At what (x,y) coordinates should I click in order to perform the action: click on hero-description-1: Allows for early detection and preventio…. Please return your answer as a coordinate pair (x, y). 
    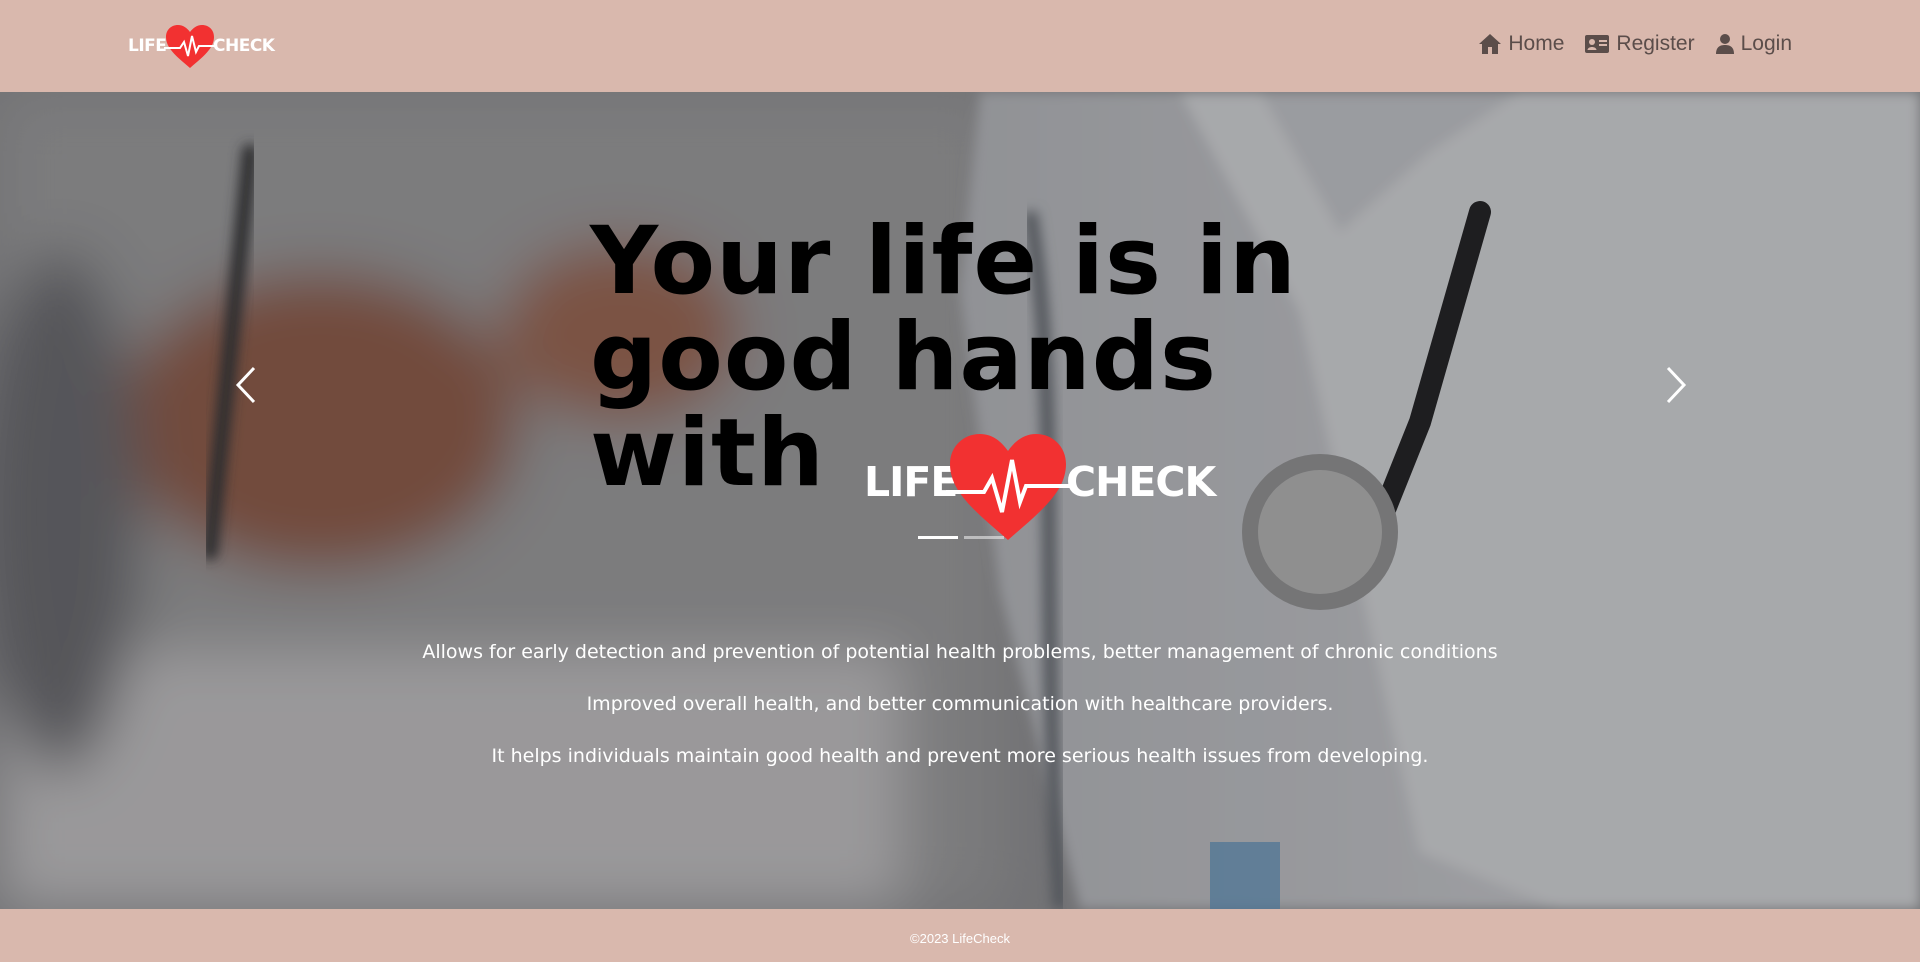
    Looking at the image, I should click on (960, 652).